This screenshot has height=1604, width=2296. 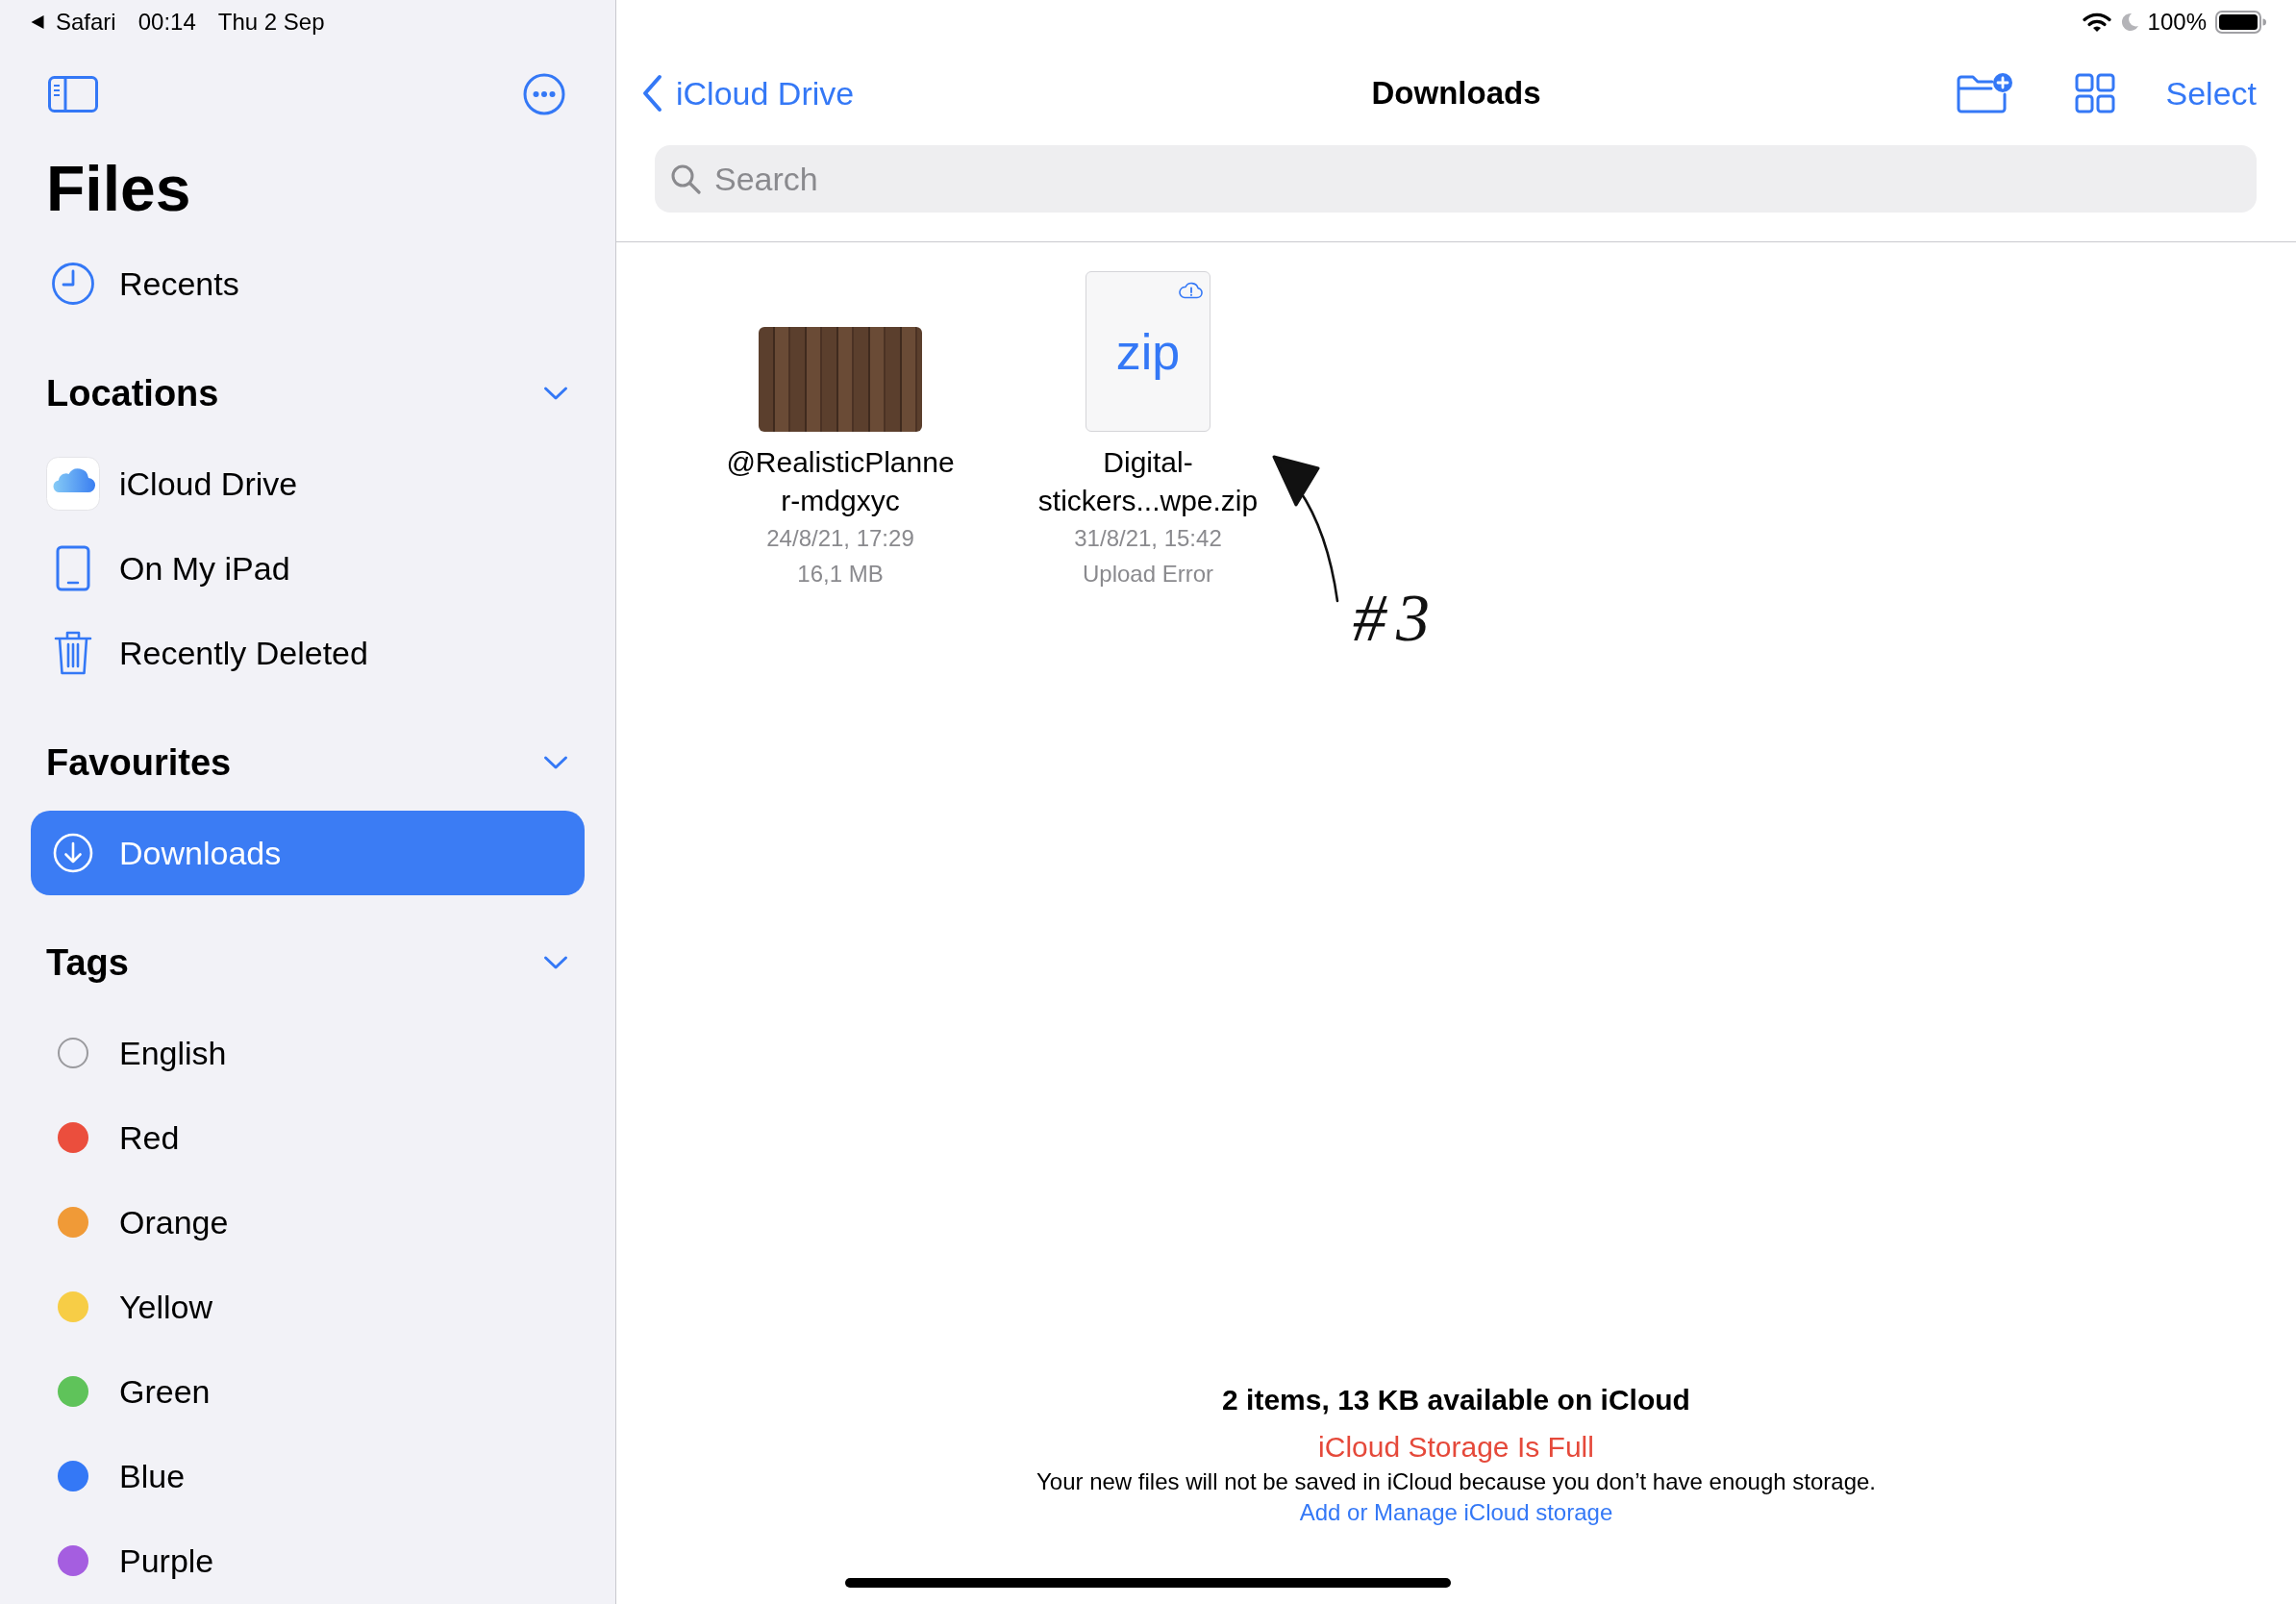 I want to click on file-name: Digital-stickers...wpe.zip, so click(x=1148, y=481).